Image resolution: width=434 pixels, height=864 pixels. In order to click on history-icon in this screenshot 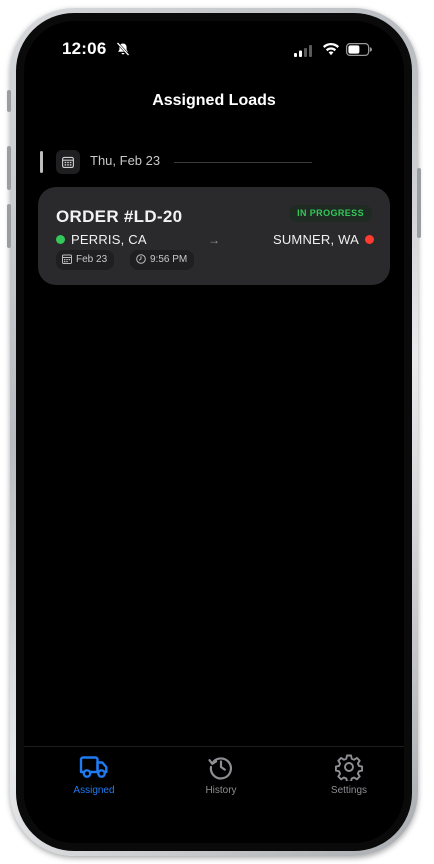, I will do `click(220, 768)`.